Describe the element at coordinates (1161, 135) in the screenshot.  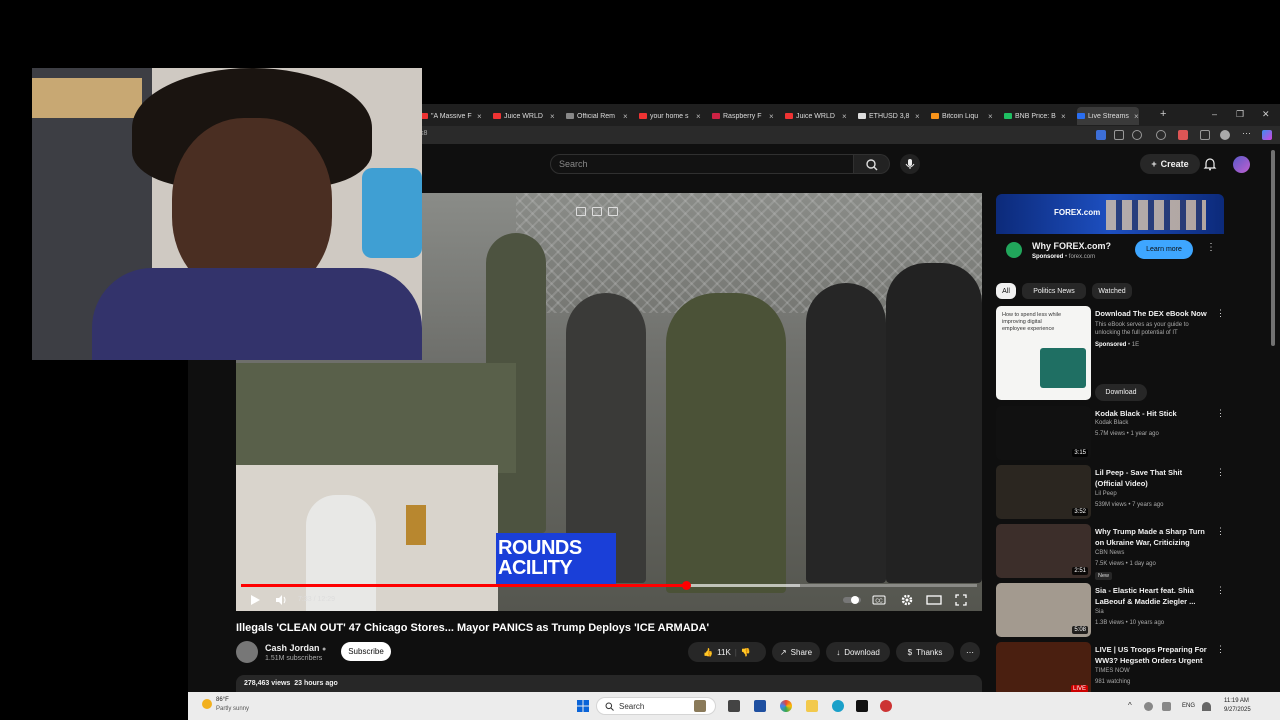
I see `refresh-icon` at that location.